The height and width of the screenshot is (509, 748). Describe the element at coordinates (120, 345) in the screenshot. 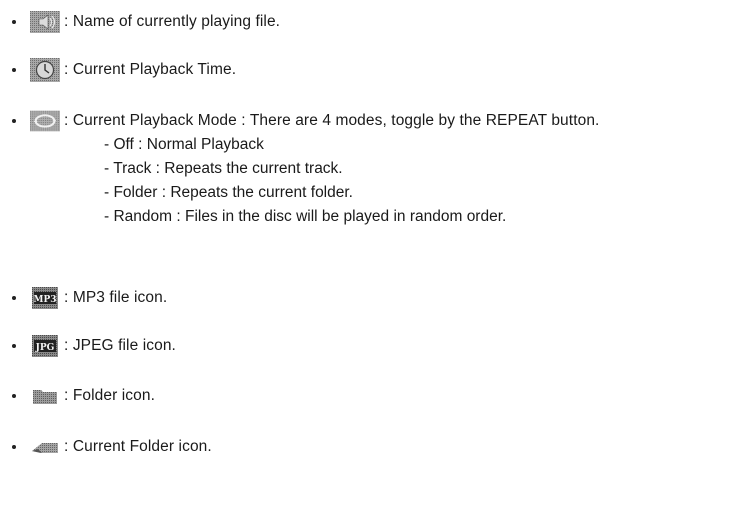

I see `item-description: : JPEG file icon.` at that location.